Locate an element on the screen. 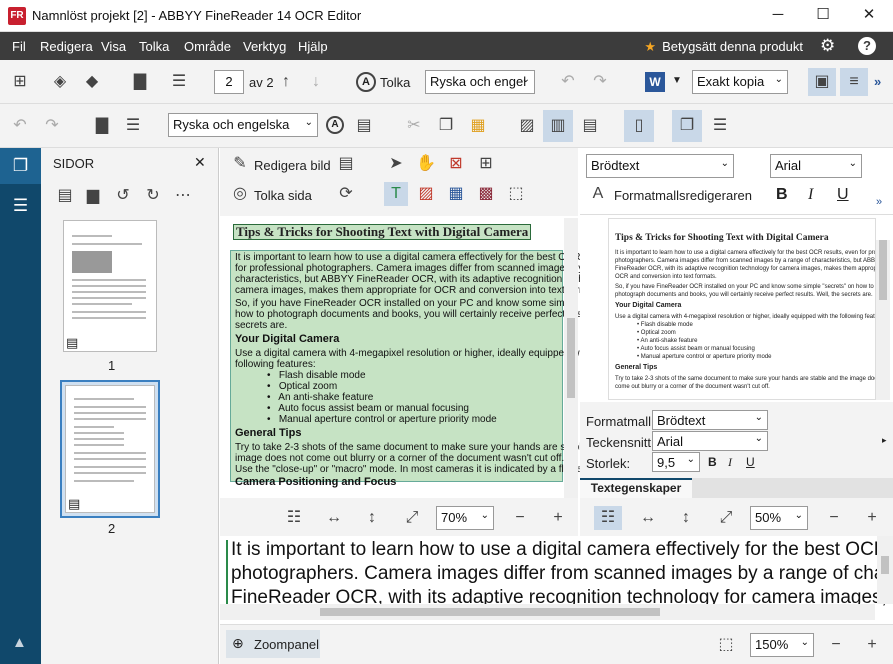  text-zoom-select: 50% ⌄ is located at coordinates (779, 518).